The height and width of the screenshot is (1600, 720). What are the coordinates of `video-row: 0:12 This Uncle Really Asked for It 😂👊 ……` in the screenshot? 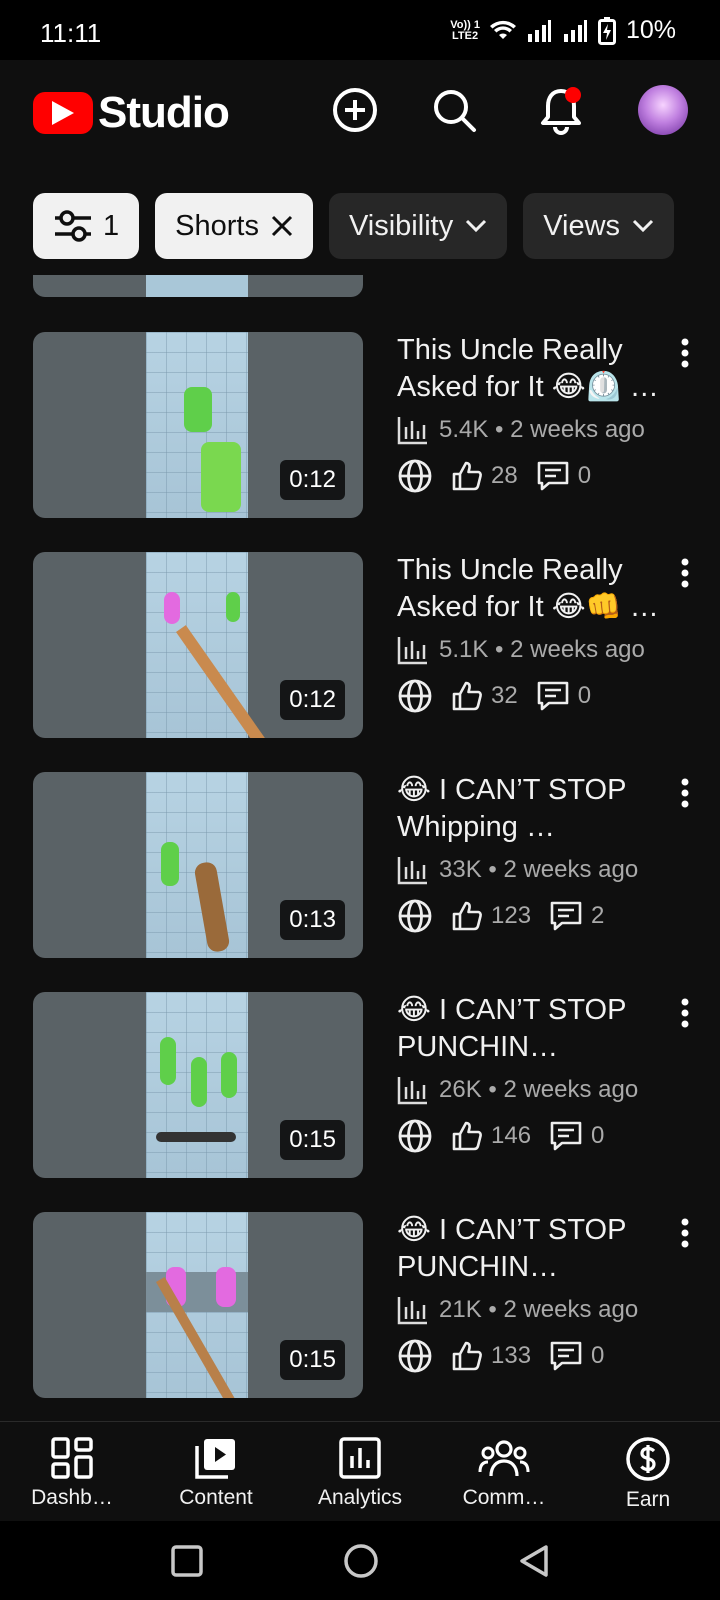 It's located at (360, 645).